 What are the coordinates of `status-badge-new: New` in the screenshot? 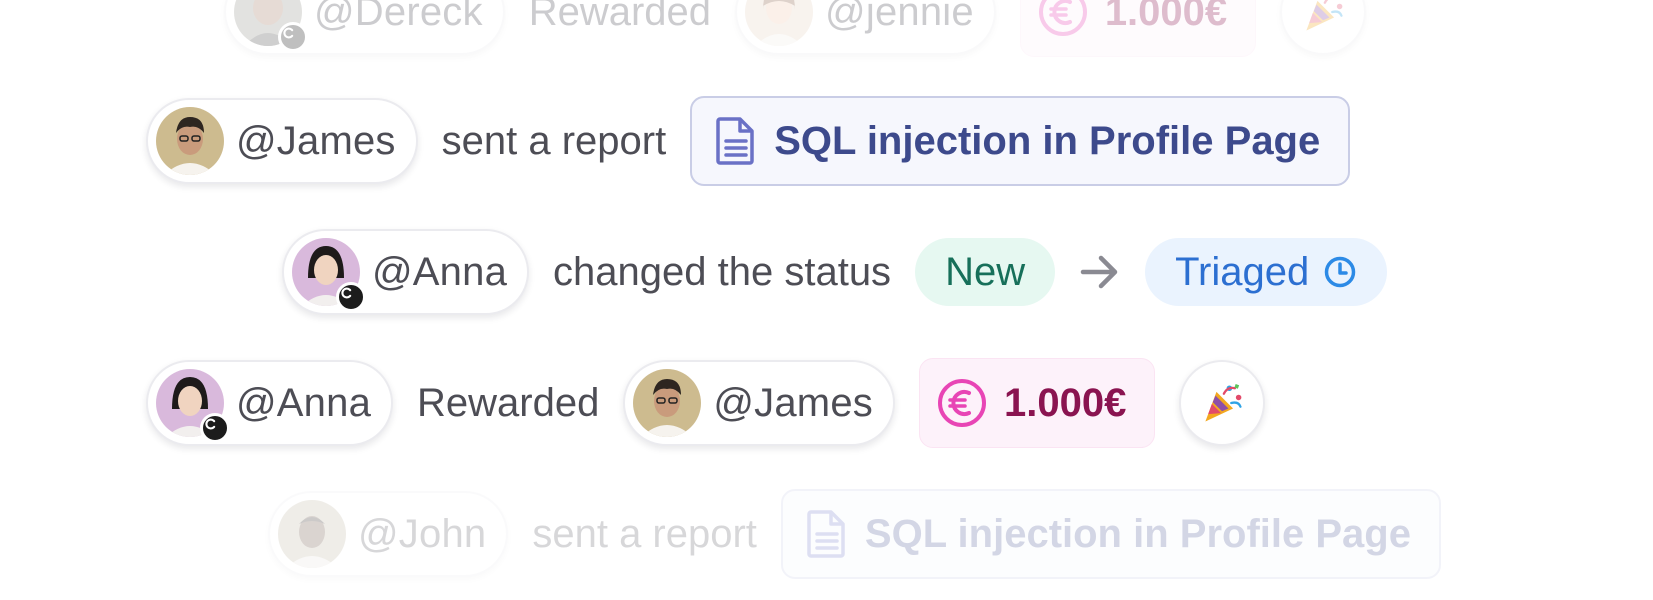 It's located at (985, 272).